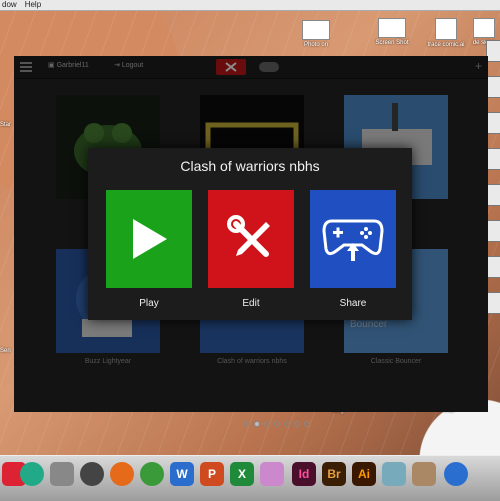  What do you see at coordinates (272, 474) in the screenshot?
I see `dock-app-comic` at bounding box center [272, 474].